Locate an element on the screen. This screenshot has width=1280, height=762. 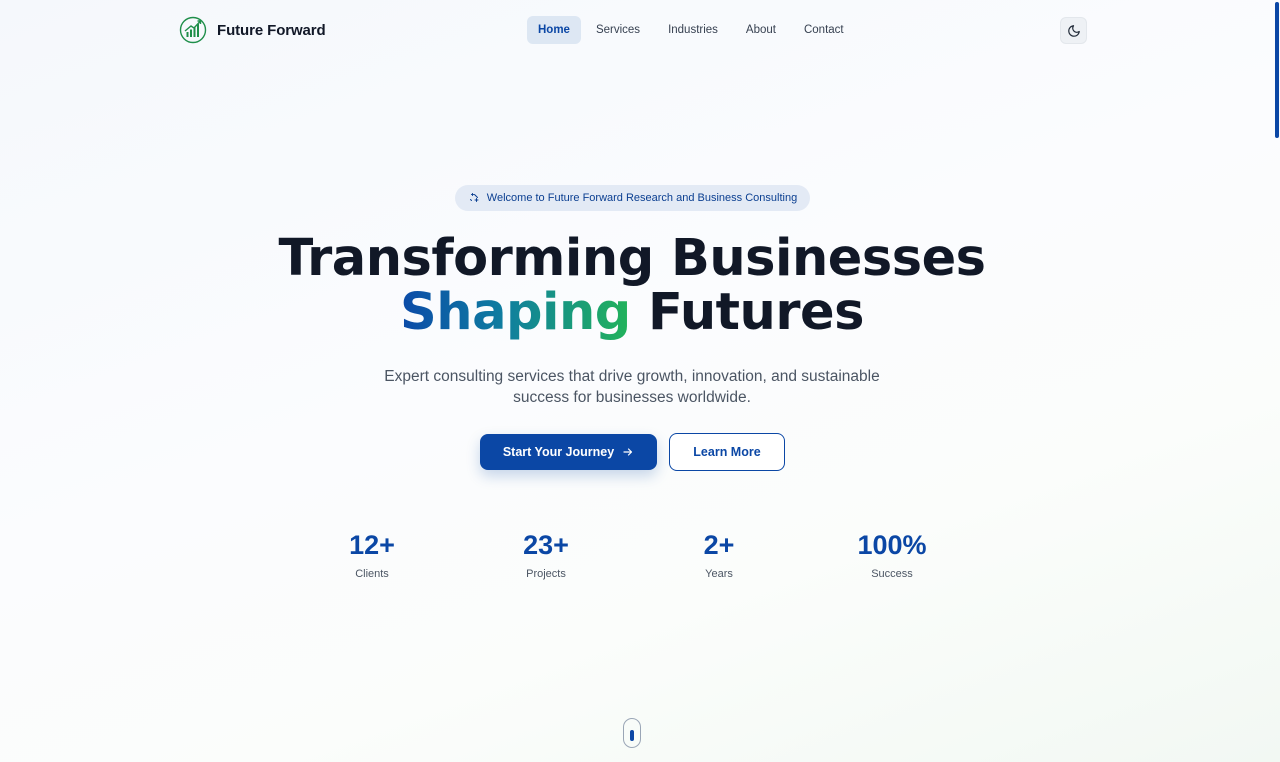
learn-more-label: Learn More is located at coordinates (727, 452).